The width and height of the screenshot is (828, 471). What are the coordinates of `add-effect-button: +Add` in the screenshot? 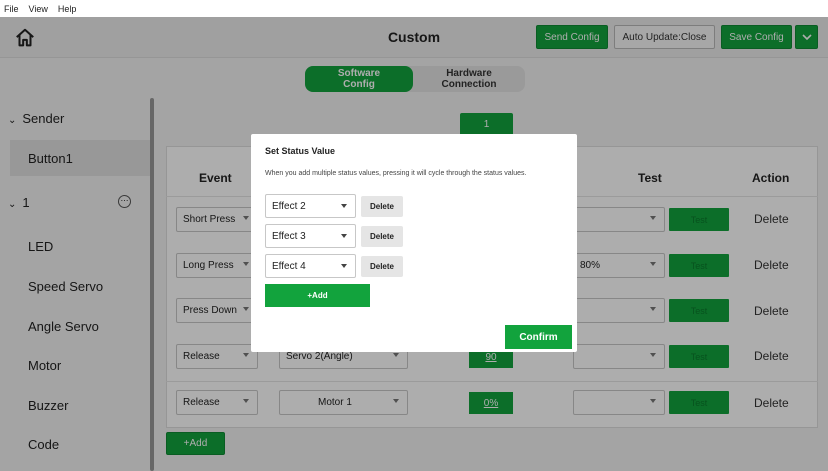 It's located at (317, 295).